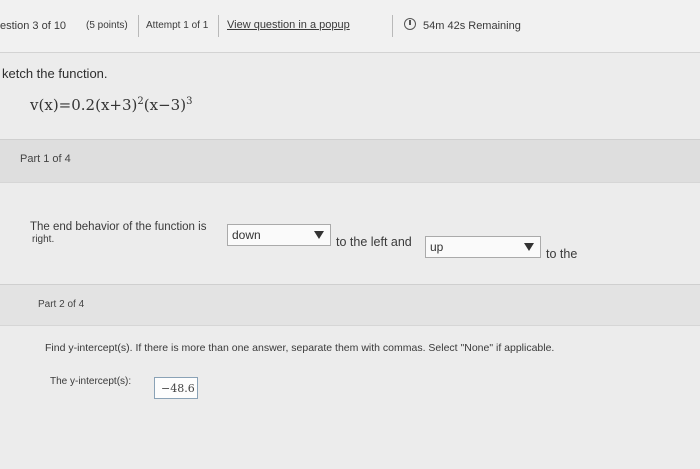  I want to click on part-1-header: Part 1 of 4, so click(350, 161).